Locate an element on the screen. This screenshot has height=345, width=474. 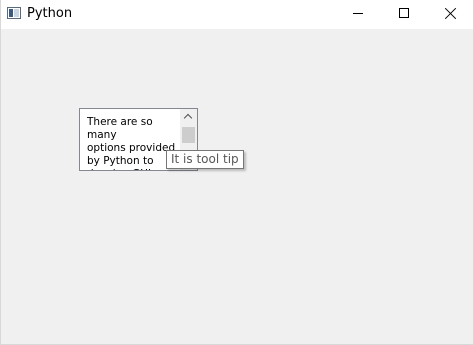
minimize-button is located at coordinates (358, 14).